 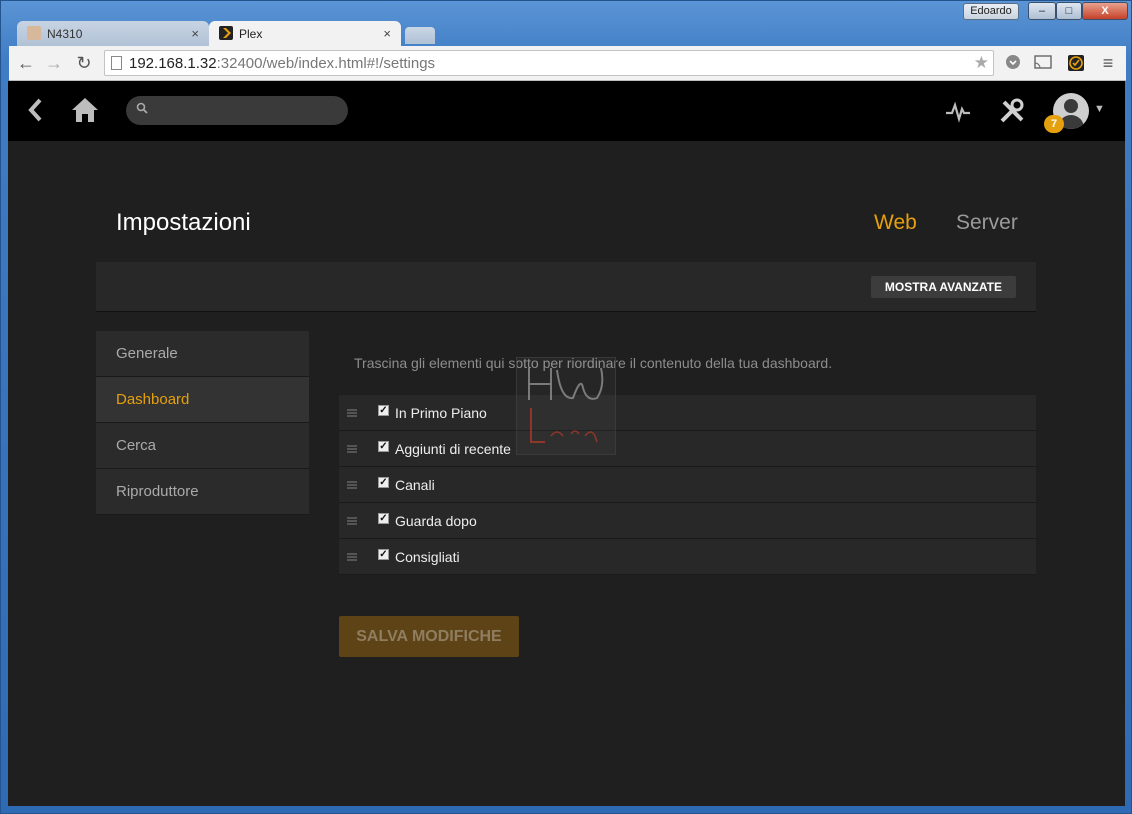 I want to click on activity-icon, so click(x=958, y=111).